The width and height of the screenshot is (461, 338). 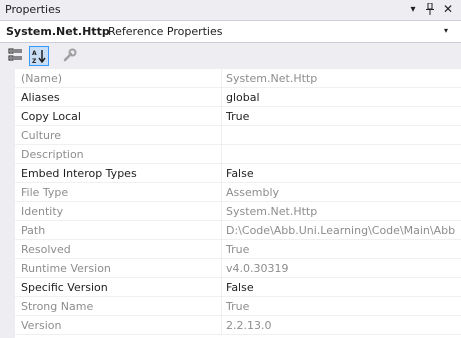 What do you see at coordinates (33, 230) in the screenshot?
I see `property-name: Path` at bounding box center [33, 230].